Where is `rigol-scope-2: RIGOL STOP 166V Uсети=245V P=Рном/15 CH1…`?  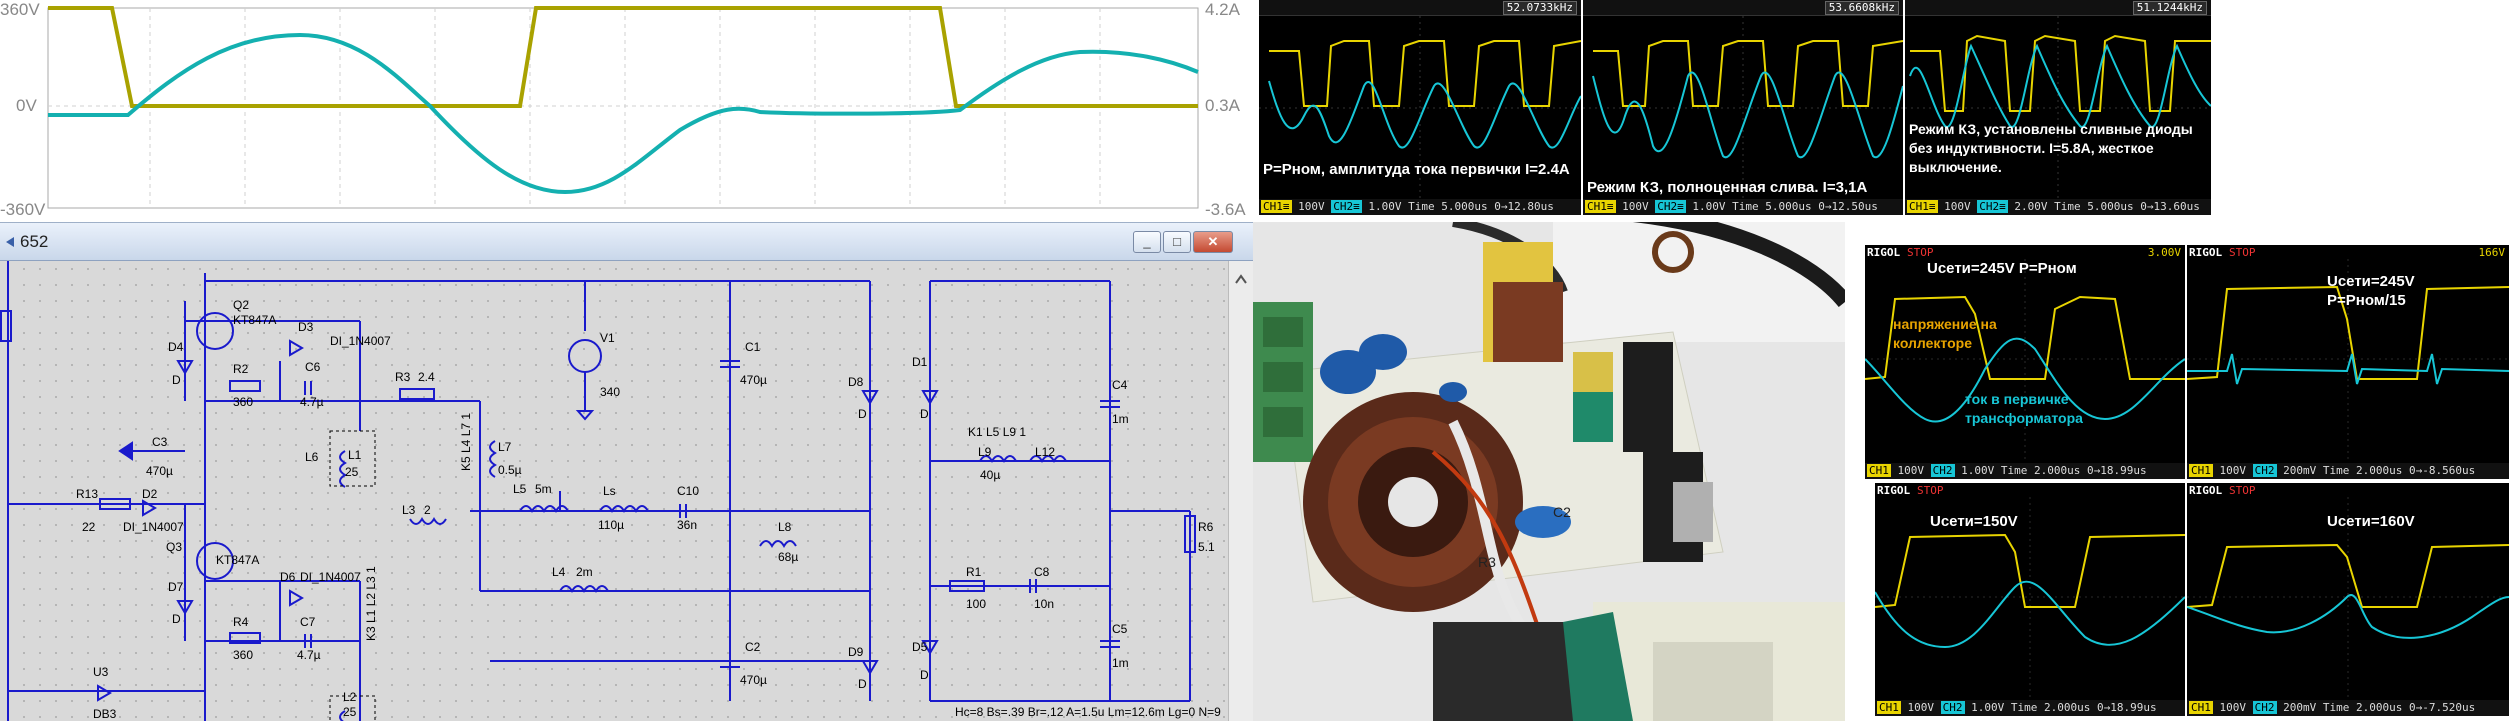
rigol-scope-2: RIGOL STOP 166V Uсети=245V P=Рном/15 CH1… is located at coordinates (2348, 362).